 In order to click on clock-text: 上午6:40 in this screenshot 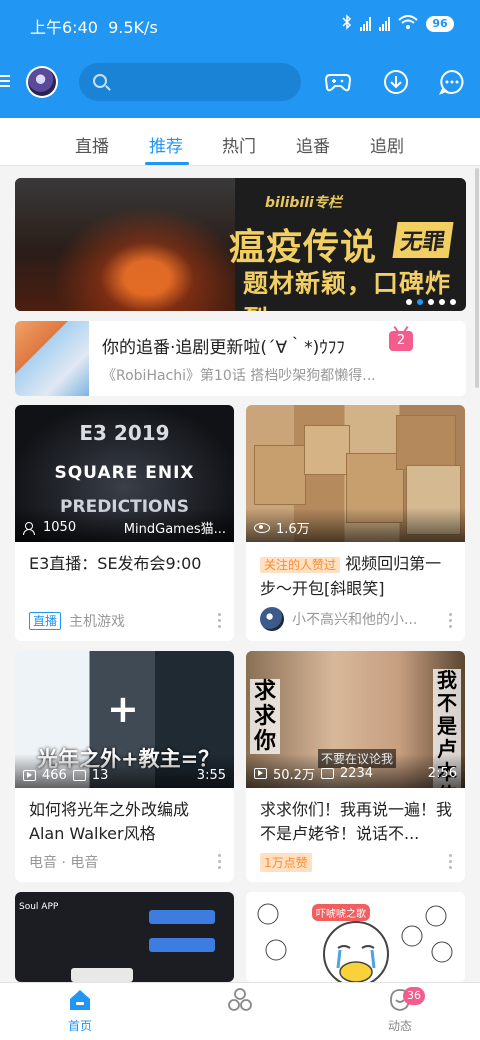, I will do `click(64, 27)`.